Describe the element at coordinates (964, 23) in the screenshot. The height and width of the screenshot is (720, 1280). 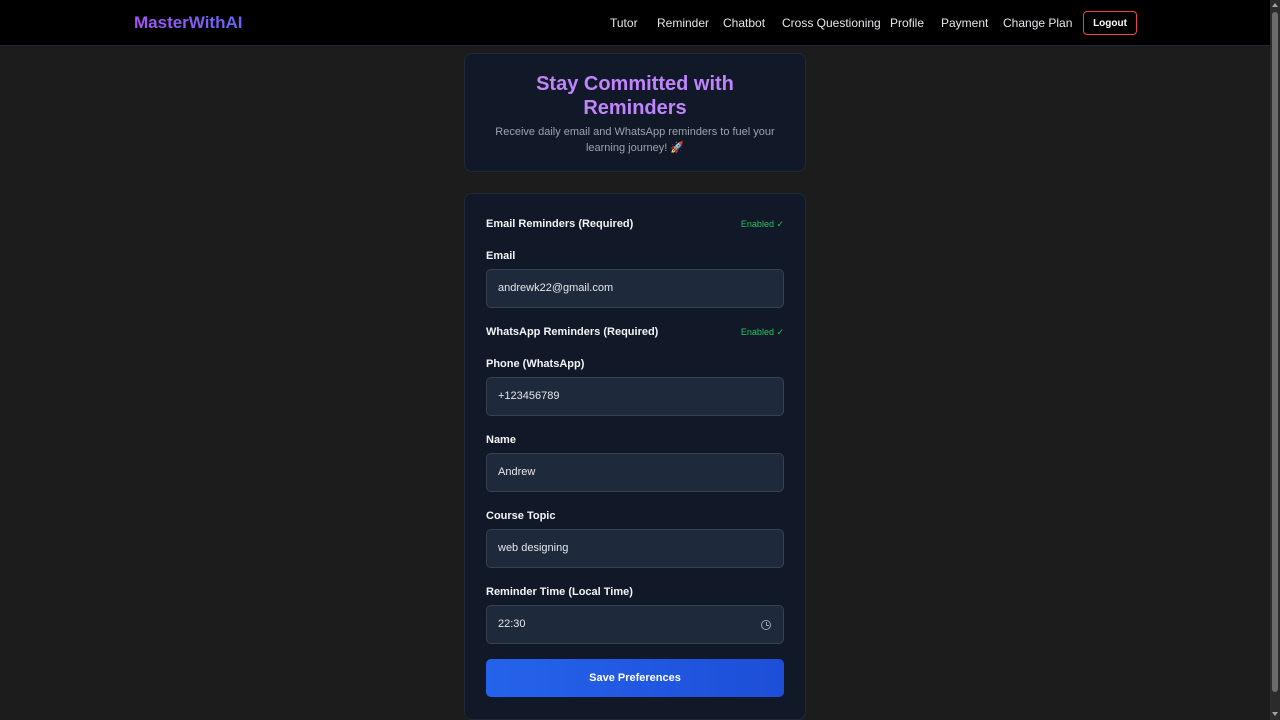
I see `nav-link-payment: Payment` at that location.